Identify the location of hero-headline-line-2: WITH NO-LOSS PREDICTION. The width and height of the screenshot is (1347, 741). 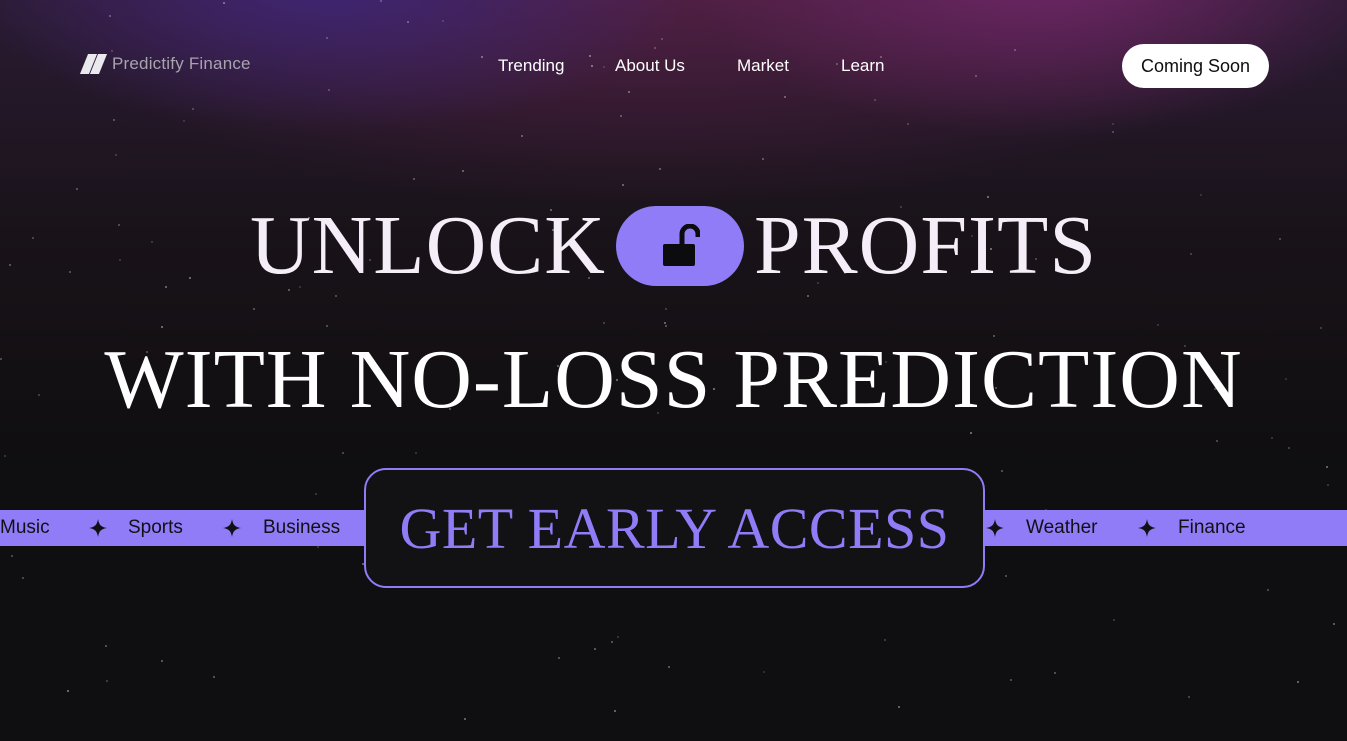
(673, 379).